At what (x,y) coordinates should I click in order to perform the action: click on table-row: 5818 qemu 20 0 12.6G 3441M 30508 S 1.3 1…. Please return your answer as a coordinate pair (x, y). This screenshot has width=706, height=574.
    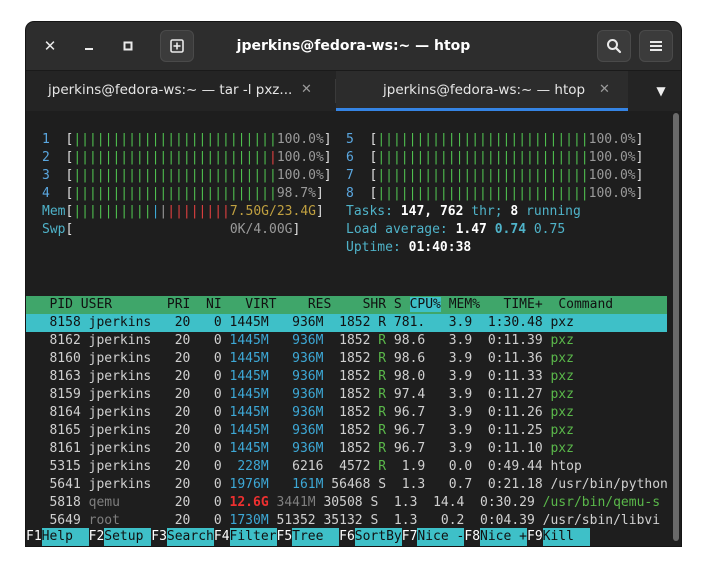
    Looking at the image, I should click on (343, 503).